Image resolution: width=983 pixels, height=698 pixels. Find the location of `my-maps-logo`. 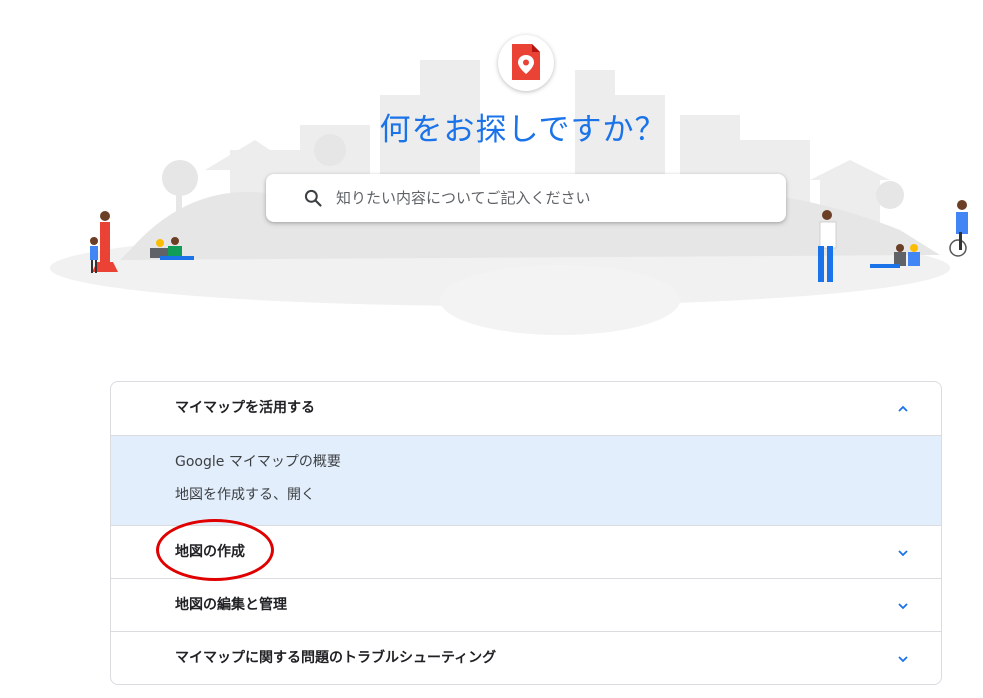

my-maps-logo is located at coordinates (526, 63).